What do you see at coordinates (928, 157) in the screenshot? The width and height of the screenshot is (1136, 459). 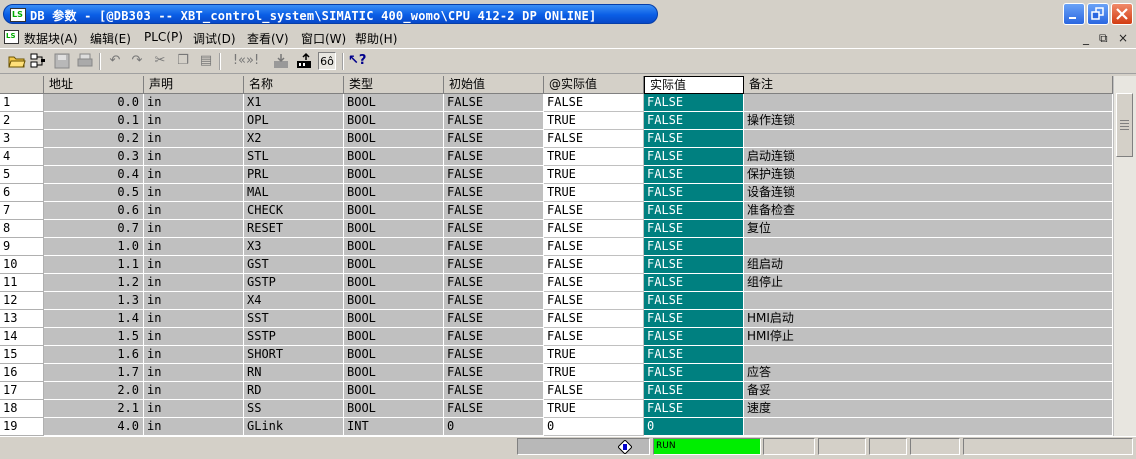 I see `cell-comment: 启动连锁` at bounding box center [928, 157].